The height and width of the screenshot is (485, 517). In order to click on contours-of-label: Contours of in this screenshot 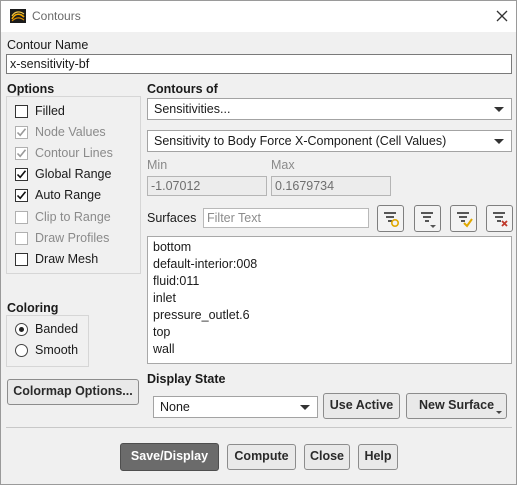, I will do `click(182, 89)`.